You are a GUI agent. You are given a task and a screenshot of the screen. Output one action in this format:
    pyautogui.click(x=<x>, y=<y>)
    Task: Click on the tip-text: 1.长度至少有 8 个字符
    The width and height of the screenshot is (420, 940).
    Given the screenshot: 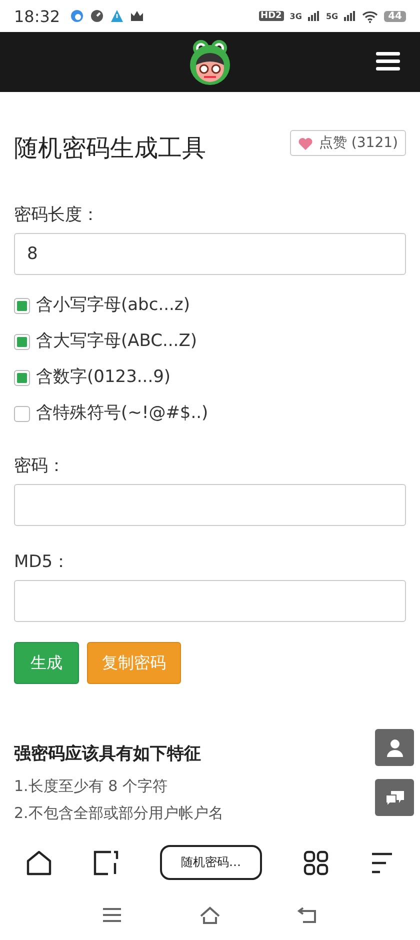 What is the action you would take?
    pyautogui.click(x=91, y=786)
    